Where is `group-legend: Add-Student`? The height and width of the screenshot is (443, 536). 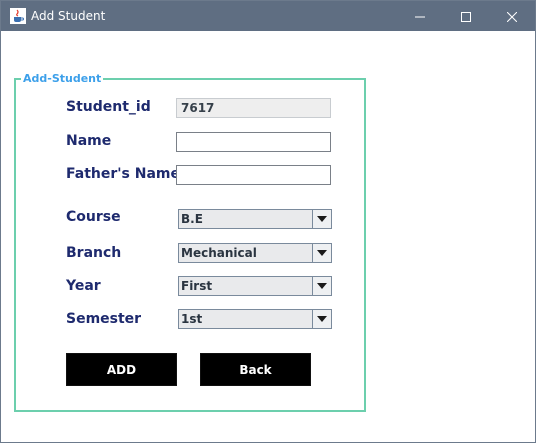 group-legend: Add-Student is located at coordinates (62, 79).